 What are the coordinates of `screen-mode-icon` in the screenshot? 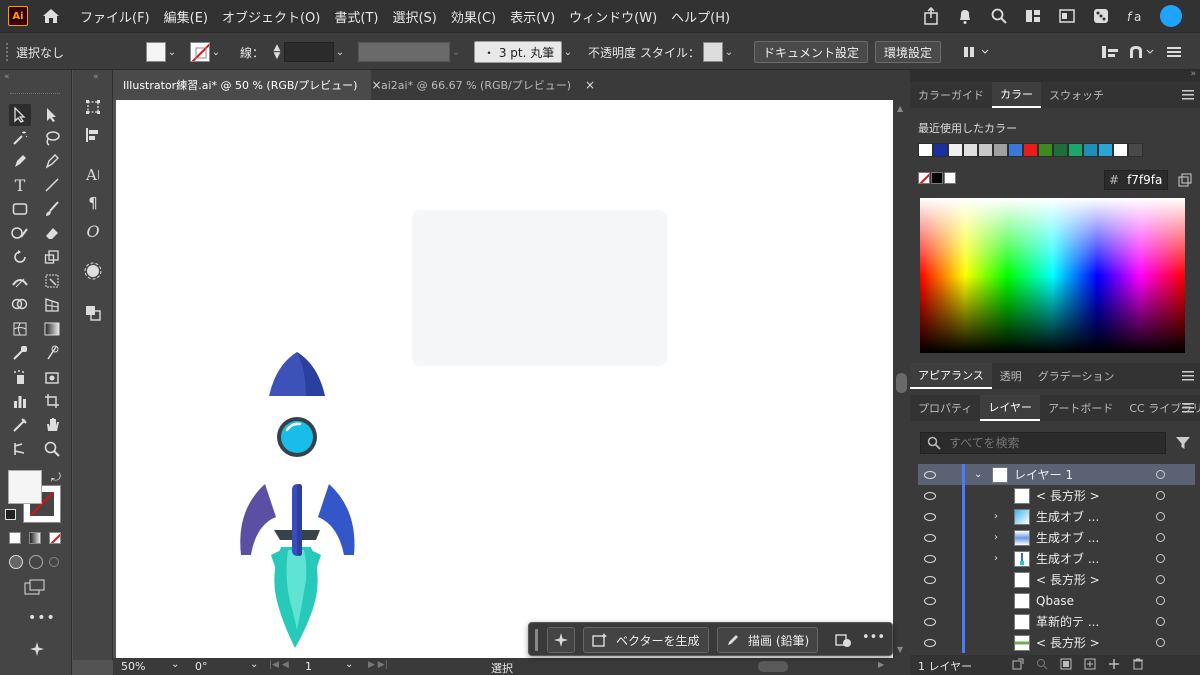 It's located at (35, 587).